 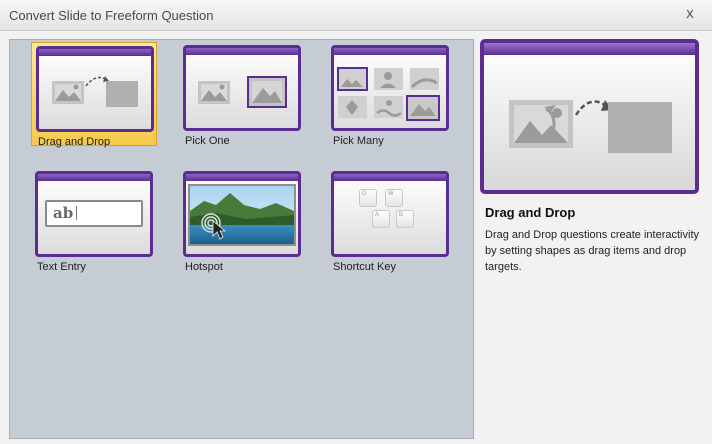 What do you see at coordinates (405, 219) in the screenshot?
I see `key-b: B` at bounding box center [405, 219].